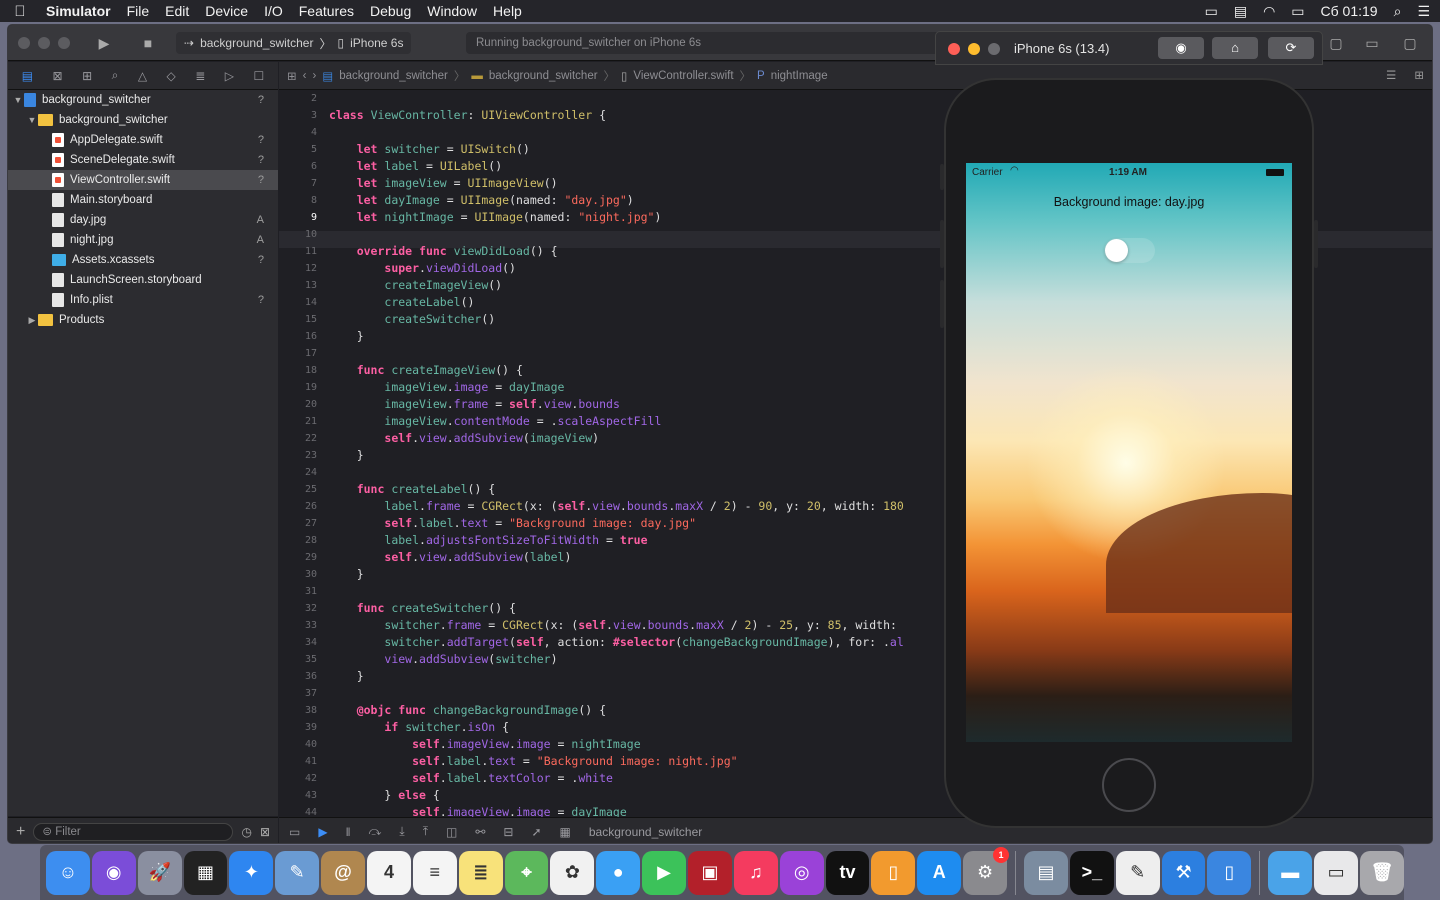 This screenshot has height=900, width=1440. I want to click on airplay-icon: ▭, so click(1211, 11).